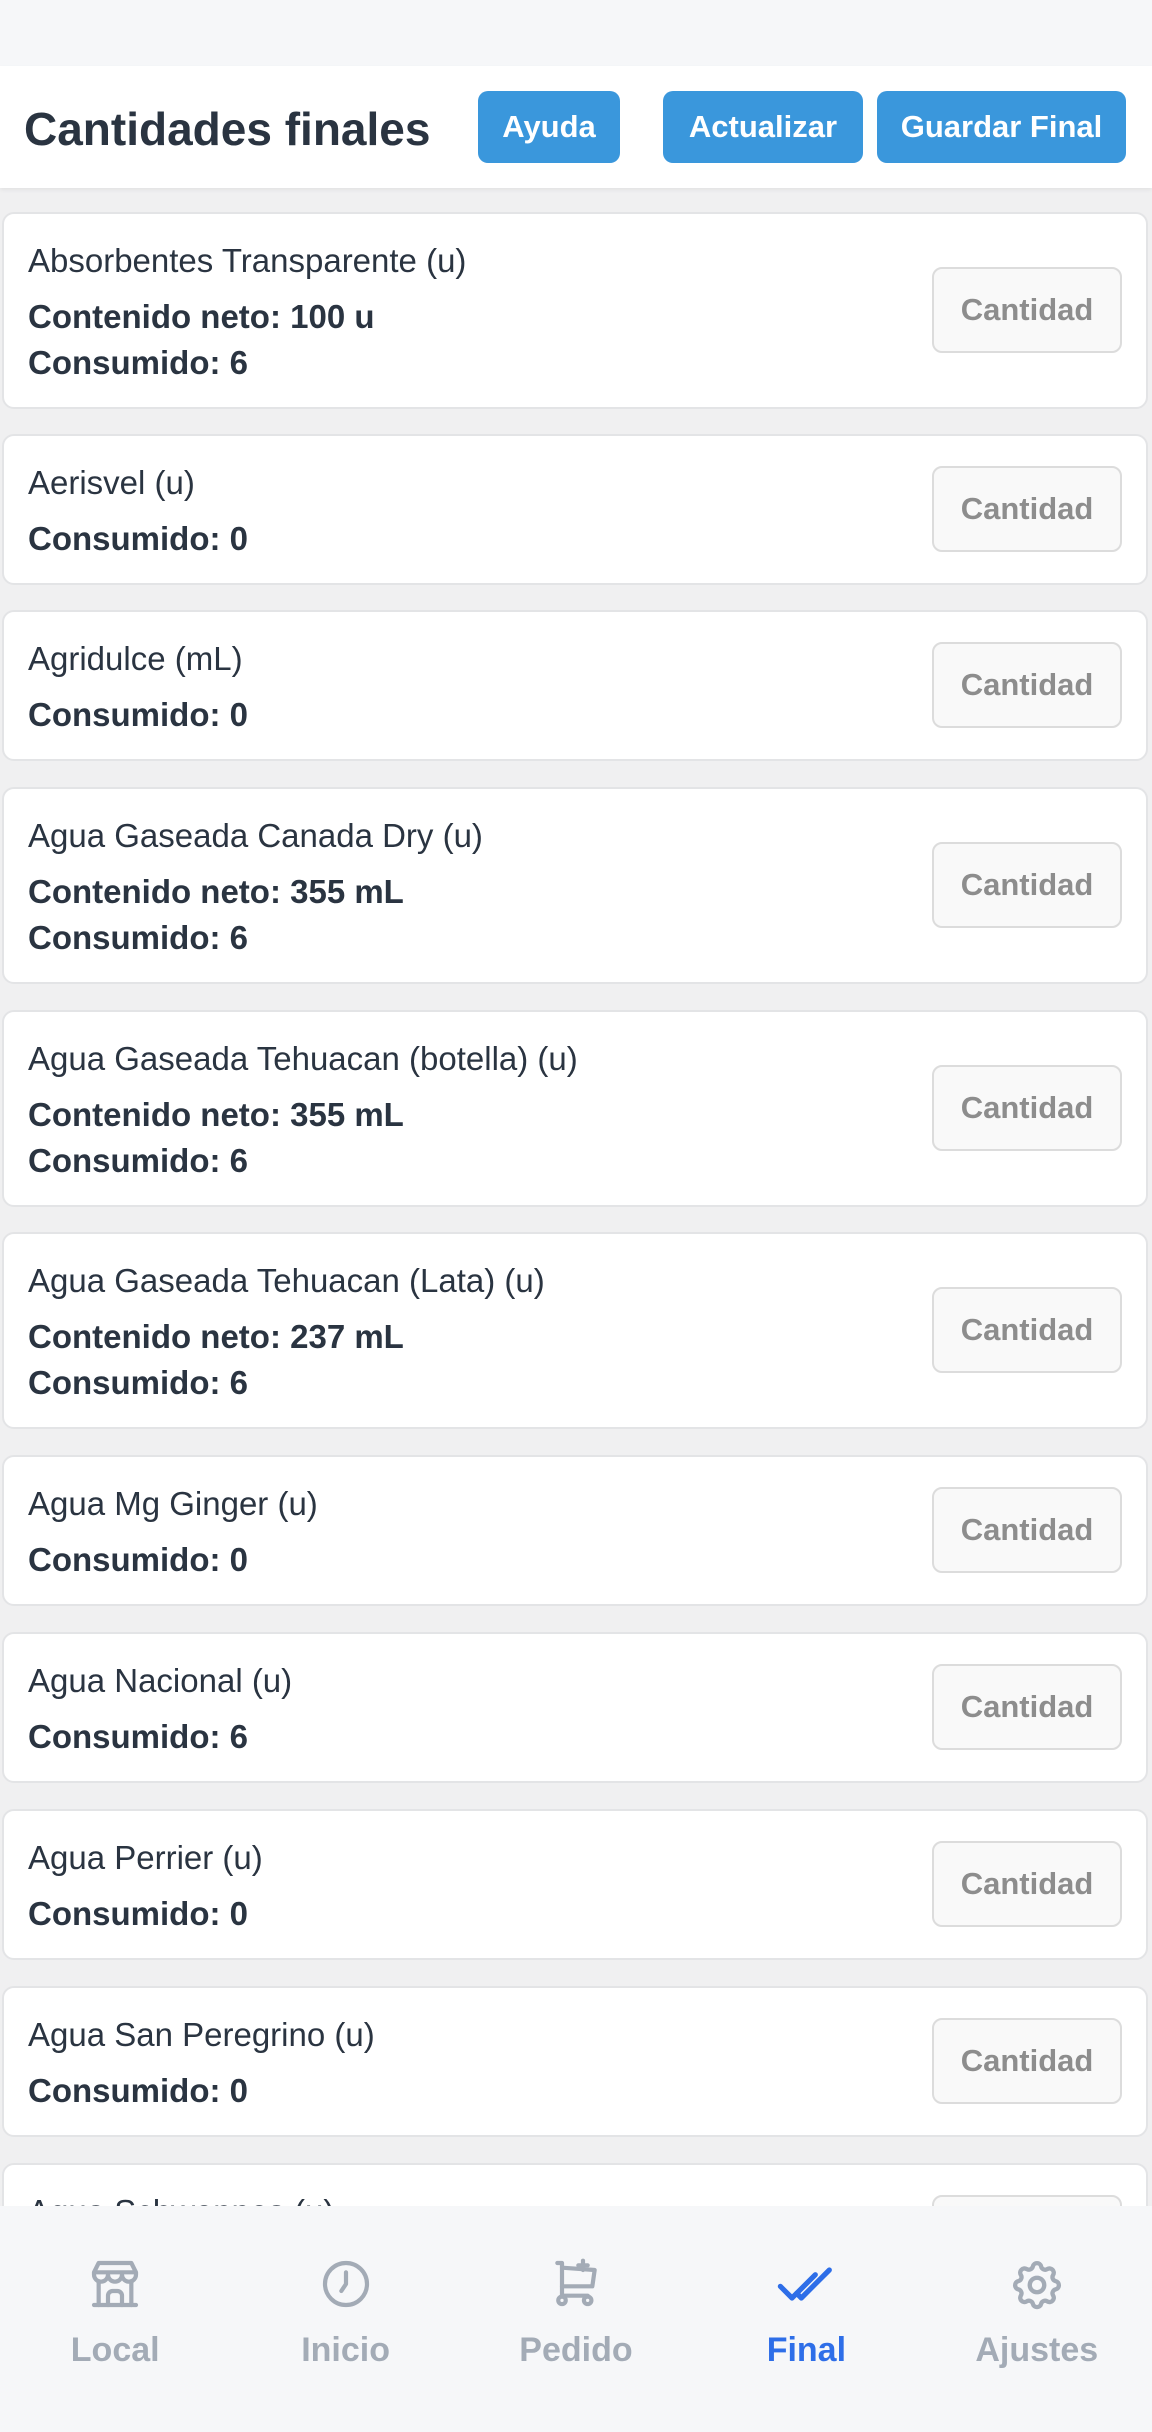 This screenshot has height=2432, width=1152. I want to click on list-item: Aerisvel (u) Consumido: 0, so click(575, 509).